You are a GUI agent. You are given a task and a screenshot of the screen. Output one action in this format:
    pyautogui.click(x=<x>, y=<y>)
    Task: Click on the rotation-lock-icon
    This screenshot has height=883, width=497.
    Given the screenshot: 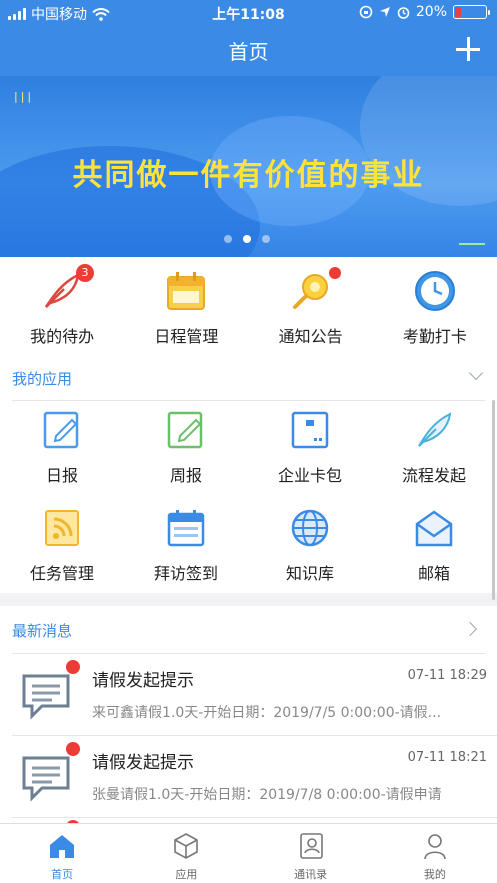 What is the action you would take?
    pyautogui.click(x=366, y=12)
    